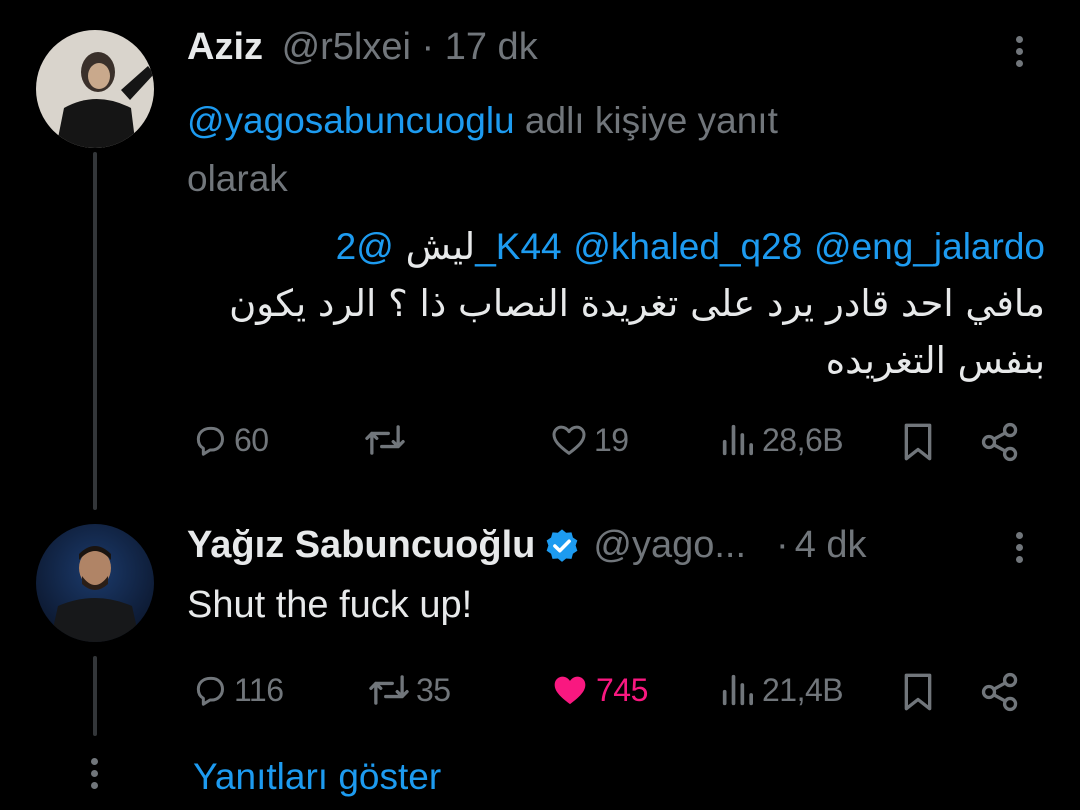 The height and width of the screenshot is (810, 1080). Describe the element at coordinates (831, 545) in the screenshot. I see `tweet-time-2: 4 dk` at that location.